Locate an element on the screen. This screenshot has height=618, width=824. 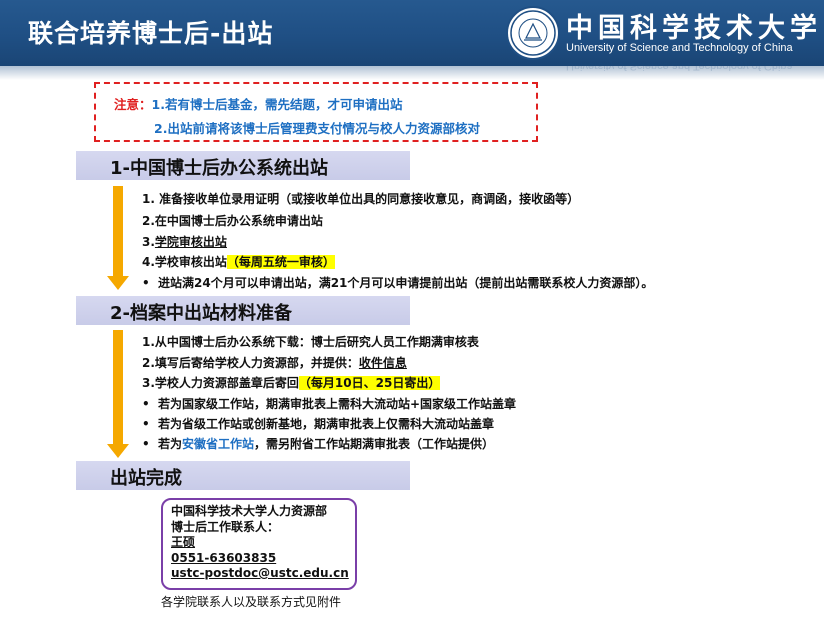
step-2-arrow-icon is located at coordinates (118, 395).